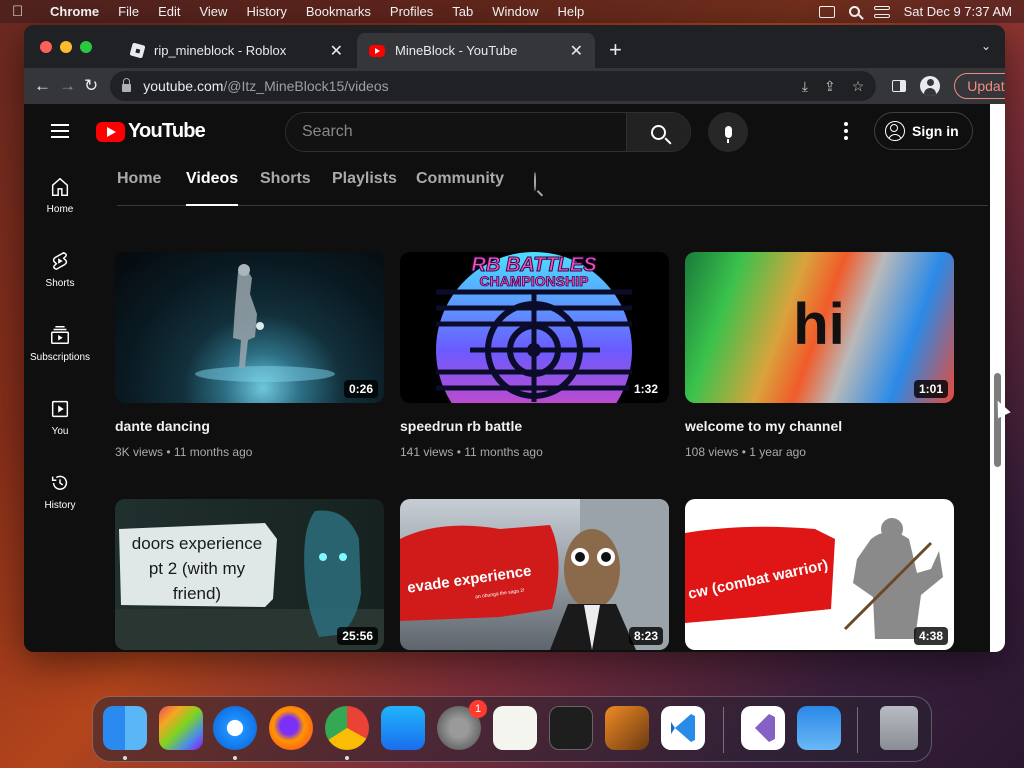  I want to click on video-age: 11 months ago, so click(503, 452).